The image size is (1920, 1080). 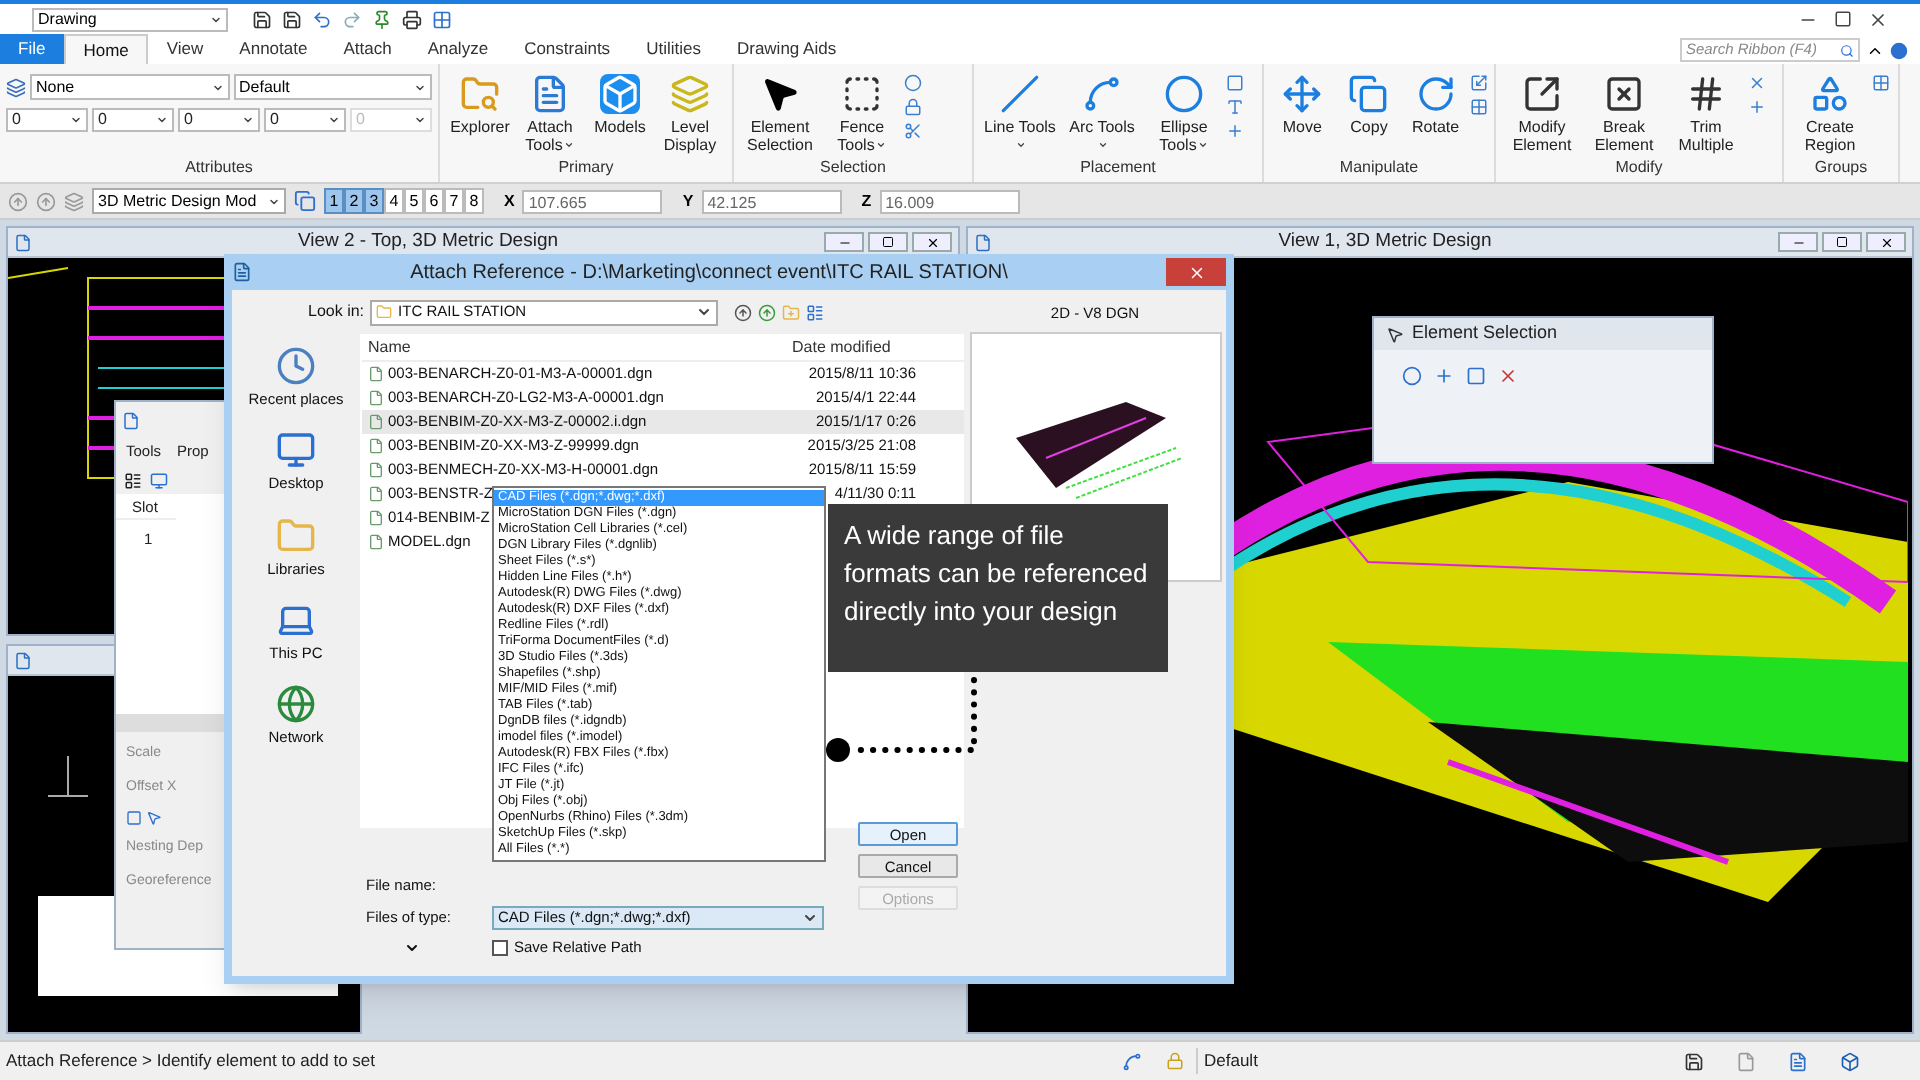 What do you see at coordinates (586, 168) in the screenshot?
I see `group-label: Primary` at bounding box center [586, 168].